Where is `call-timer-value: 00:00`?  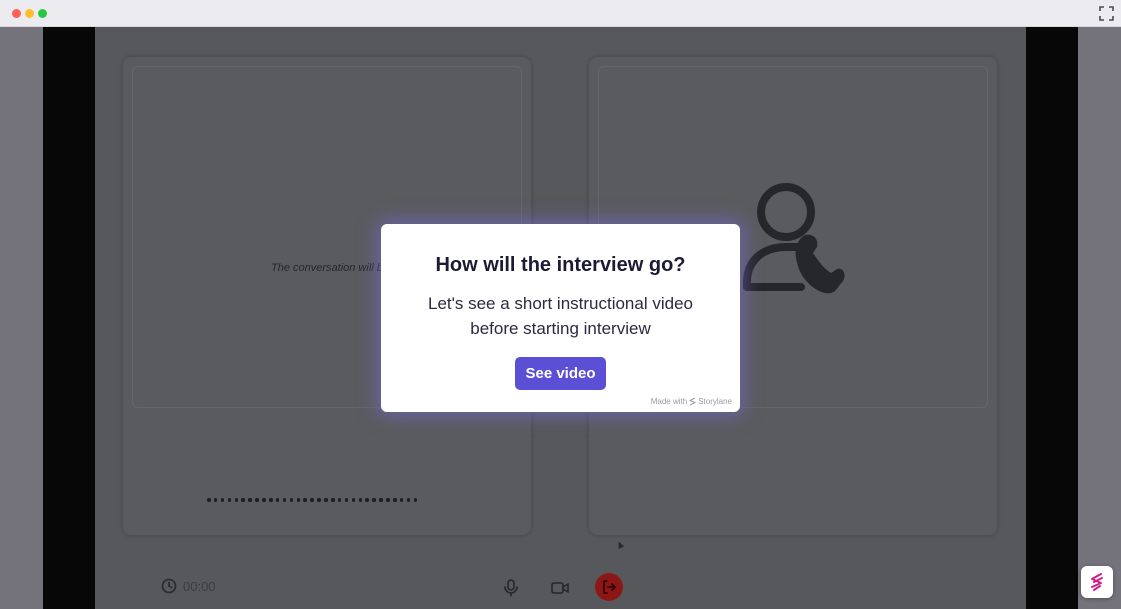 call-timer-value: 00:00 is located at coordinates (199, 586).